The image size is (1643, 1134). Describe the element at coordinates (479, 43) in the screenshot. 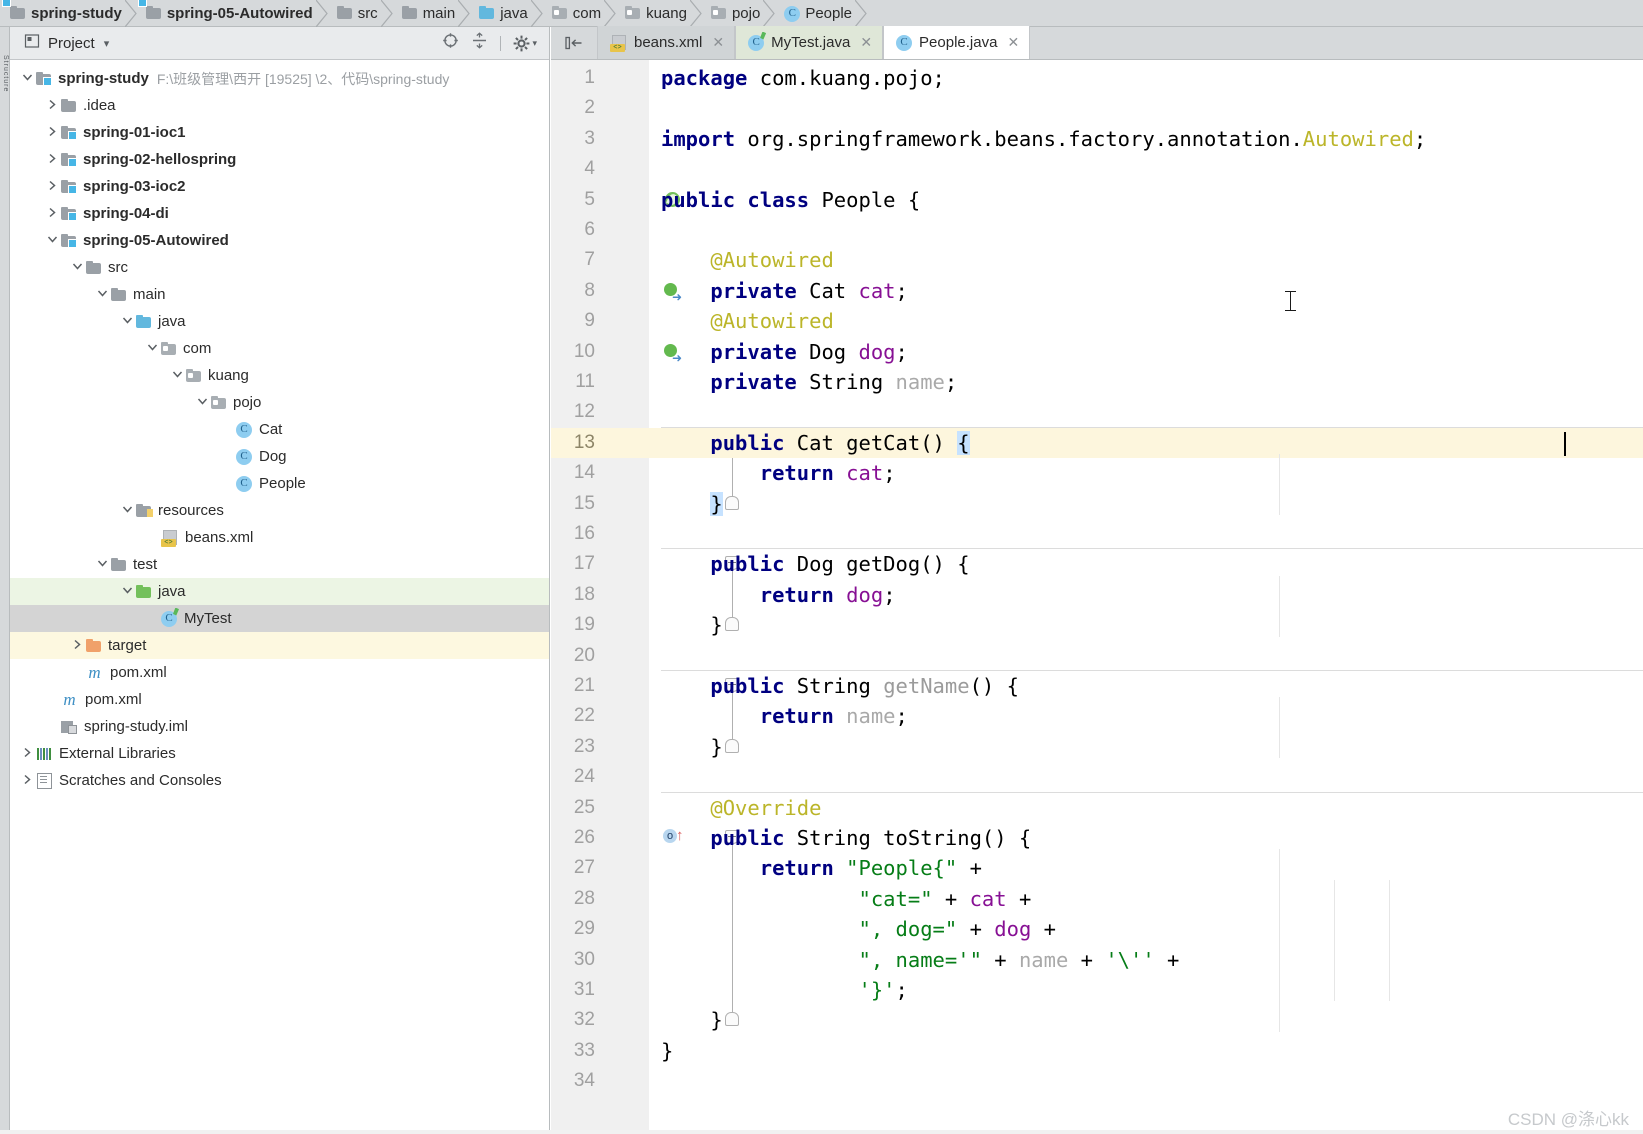

I see `collapse-all-icon` at that location.